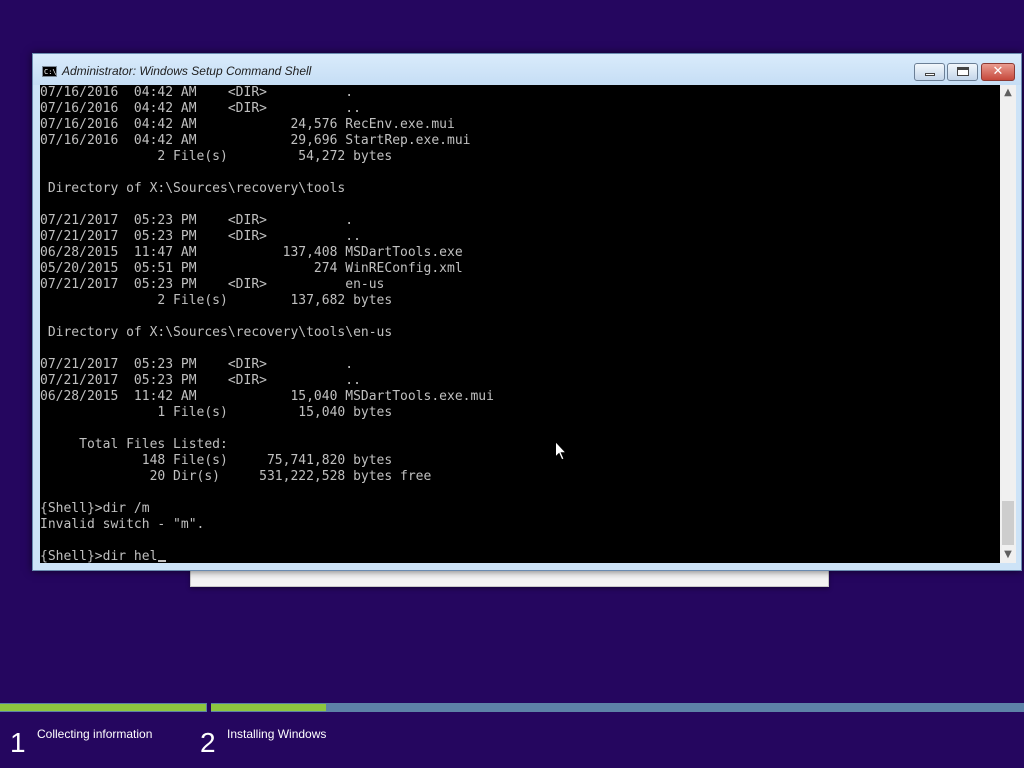 The width and height of the screenshot is (1024, 768). I want to click on step1-label: Collecting information, so click(95, 734).